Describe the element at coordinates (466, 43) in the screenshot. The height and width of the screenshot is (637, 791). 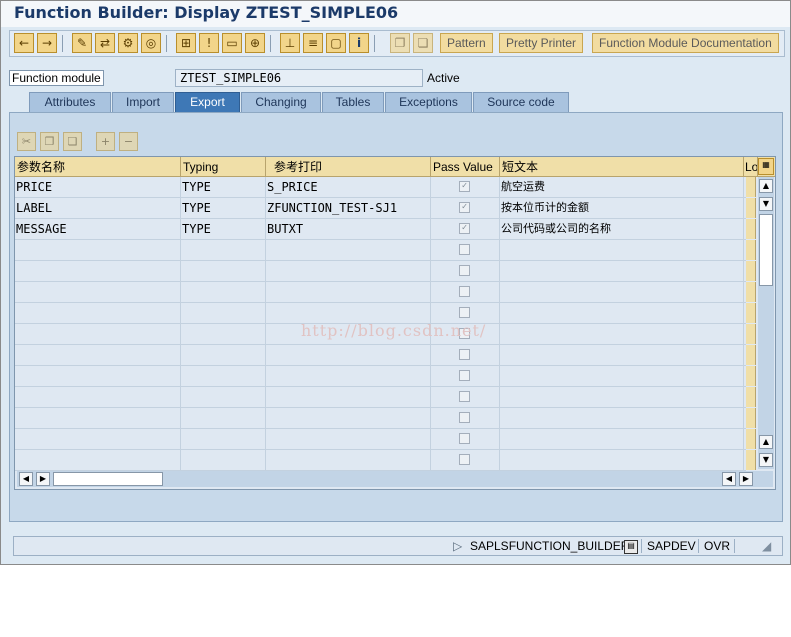
I see `pattern-button: Pattern` at that location.